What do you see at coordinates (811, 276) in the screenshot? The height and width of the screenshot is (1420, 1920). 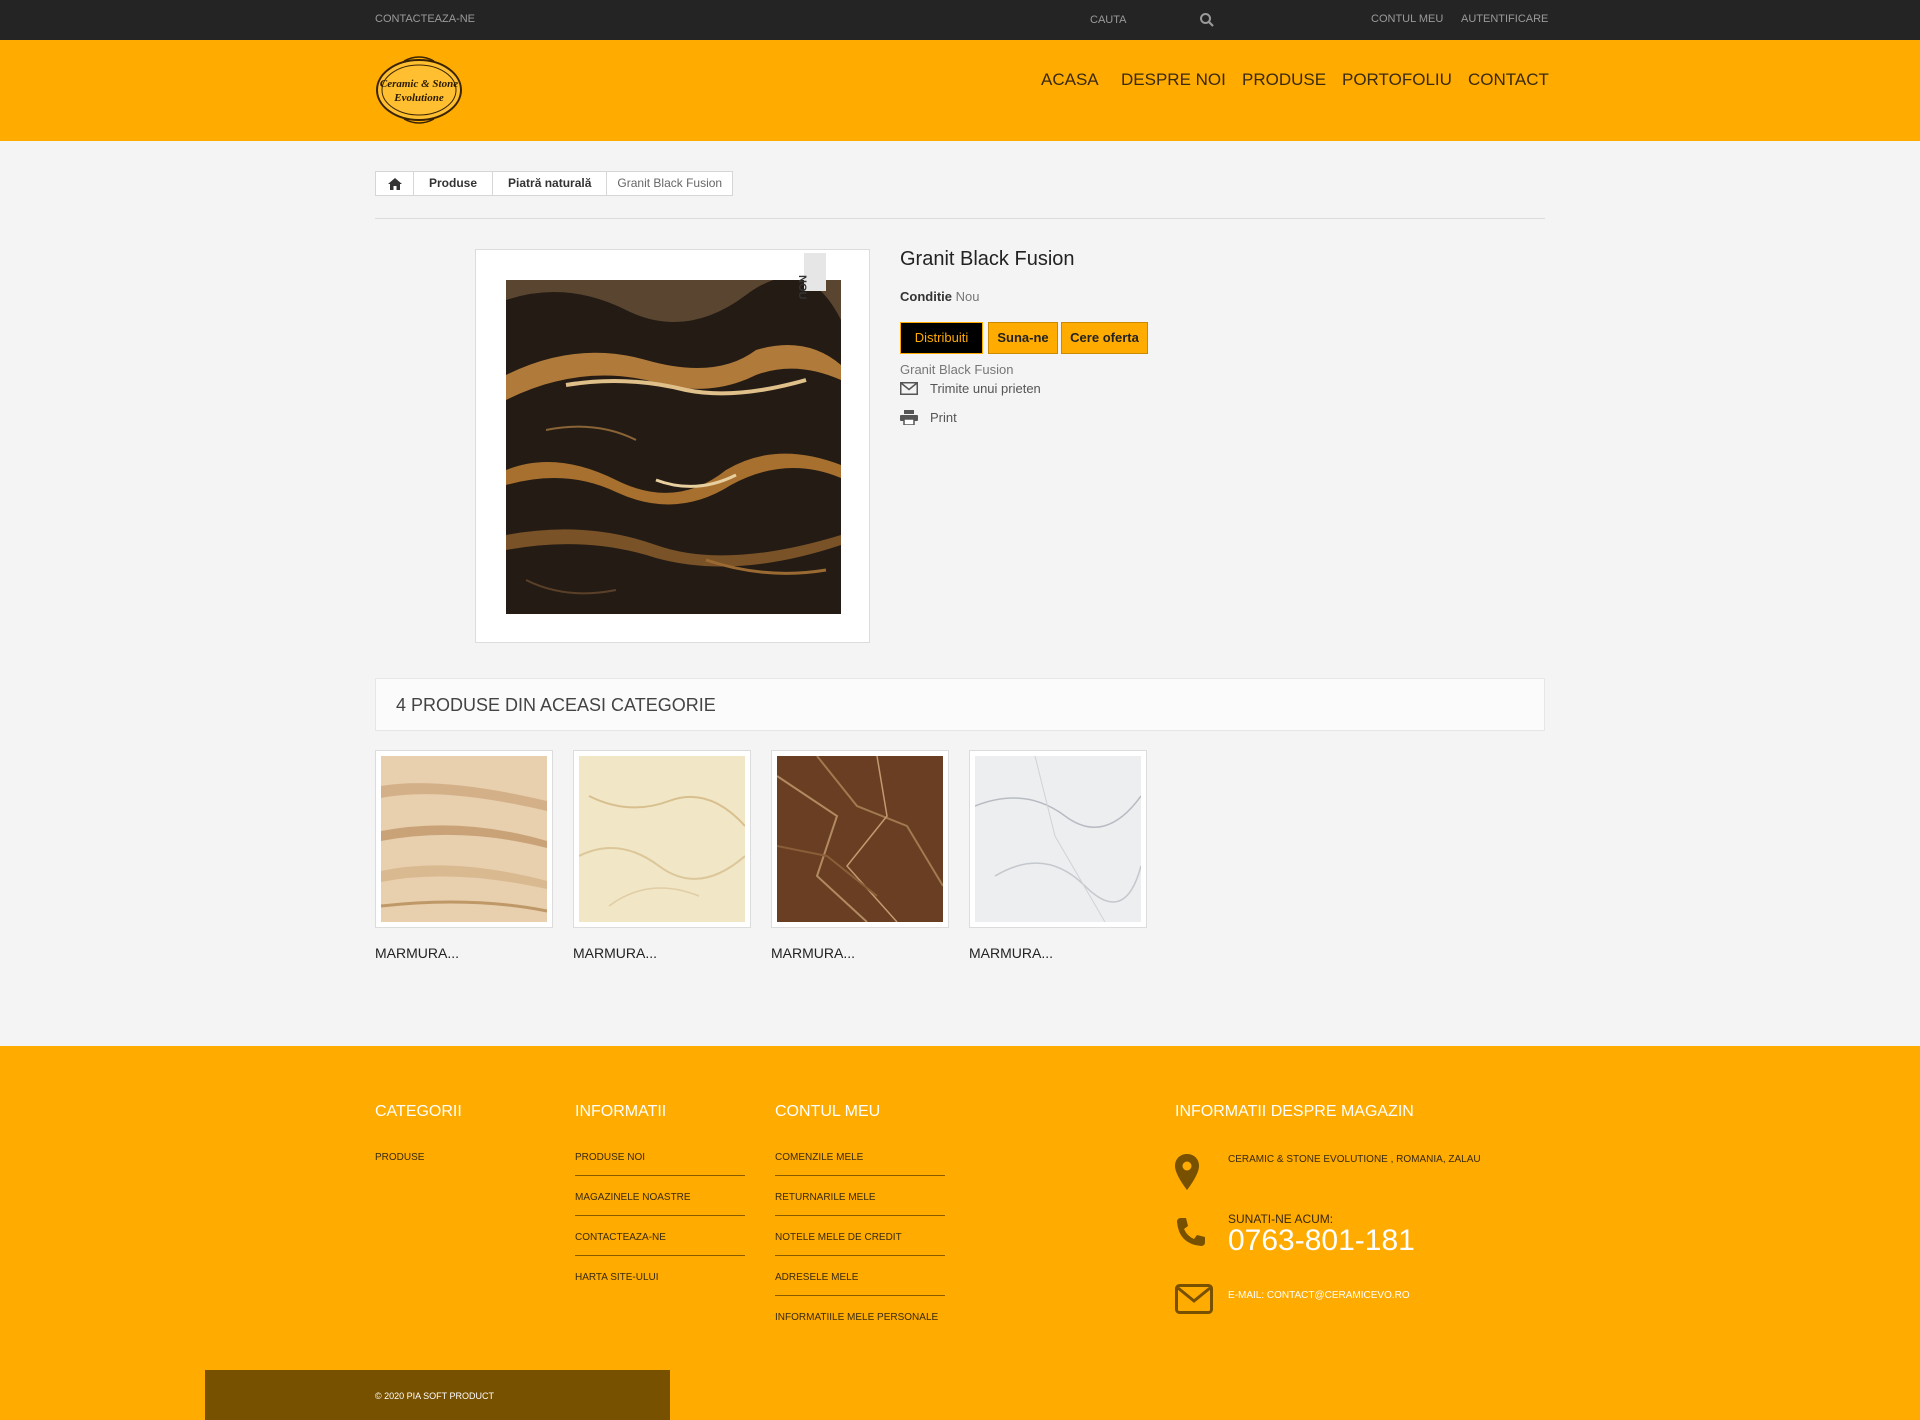 I see `new-badge: NOU` at bounding box center [811, 276].